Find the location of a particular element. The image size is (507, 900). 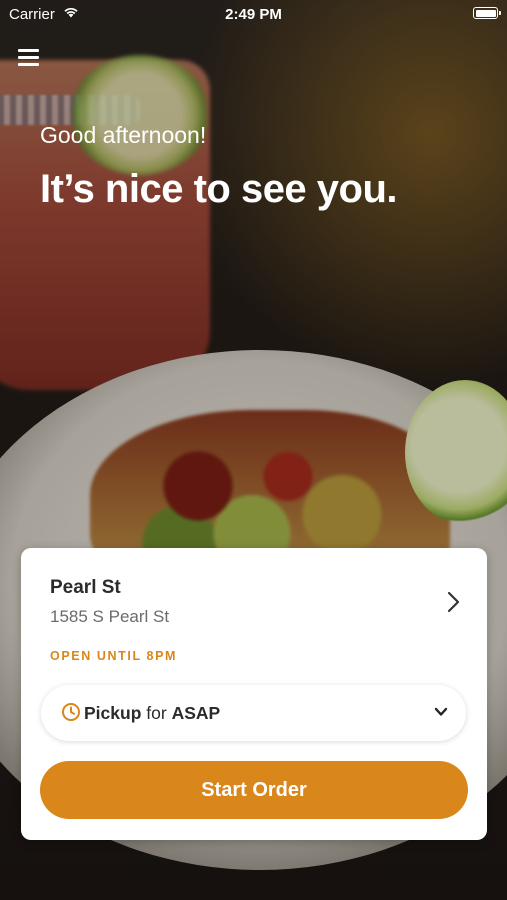

location-address: 1585 S Pearl St is located at coordinates (110, 616).